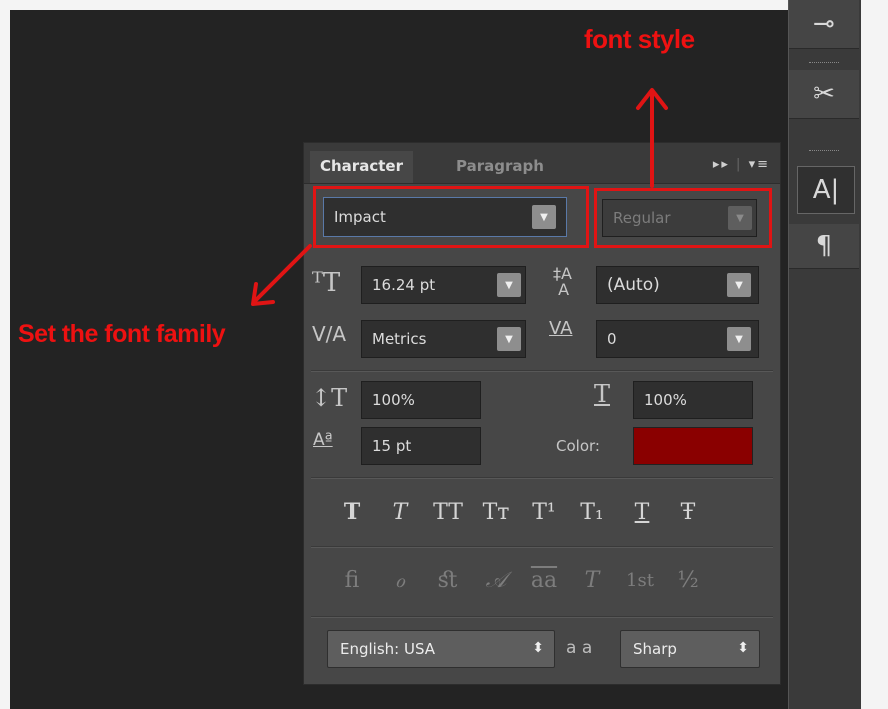 The image size is (888, 709). What do you see at coordinates (282, 274) in the screenshot?
I see `font-family-arrow-line` at bounding box center [282, 274].